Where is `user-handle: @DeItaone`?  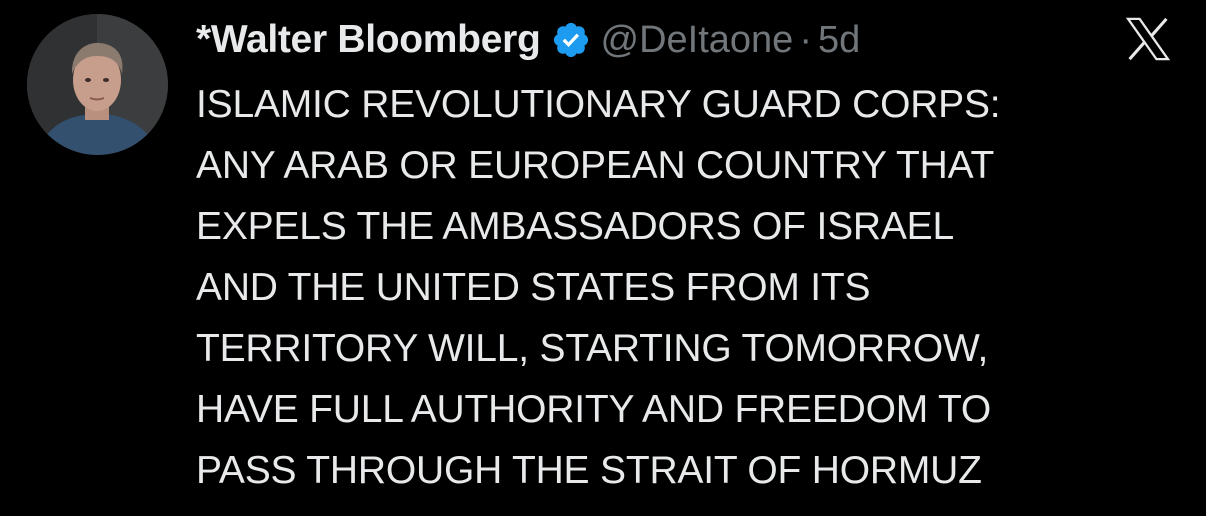 user-handle: @DeItaone is located at coordinates (697, 40).